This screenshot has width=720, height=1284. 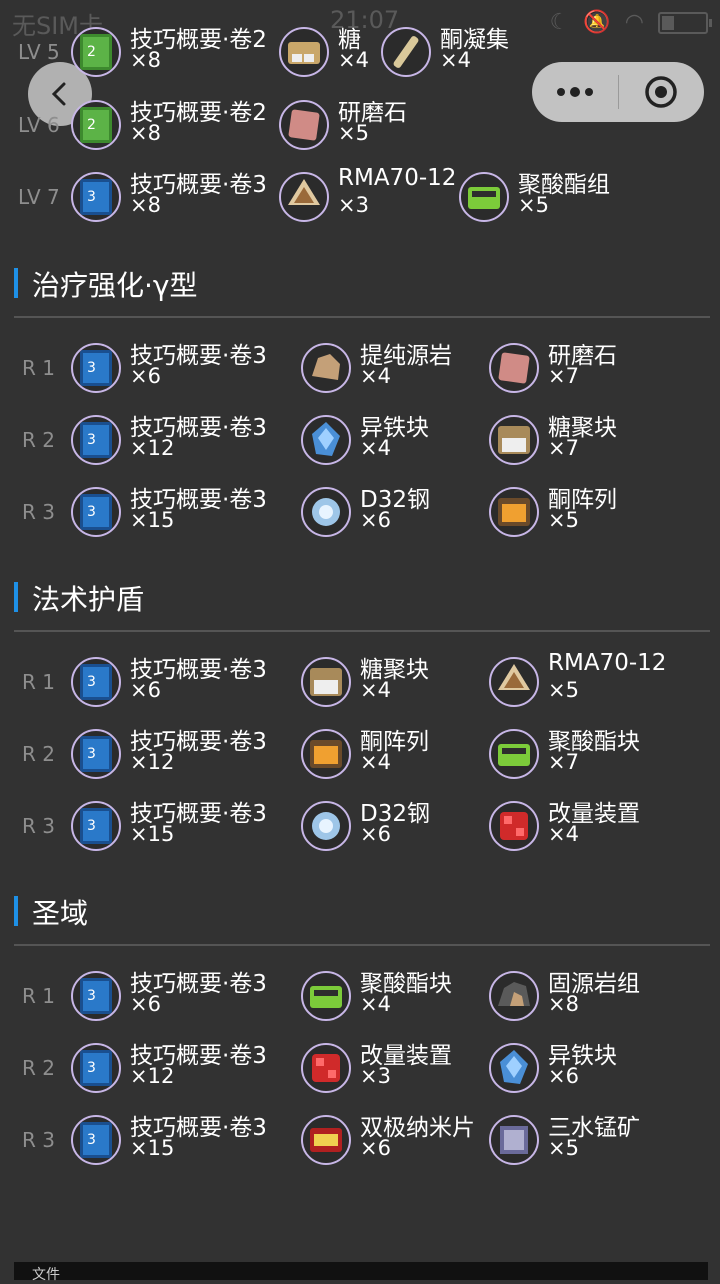 What do you see at coordinates (598, 440) in the screenshot?
I see `material-item: 糖聚块 ×7` at bounding box center [598, 440].